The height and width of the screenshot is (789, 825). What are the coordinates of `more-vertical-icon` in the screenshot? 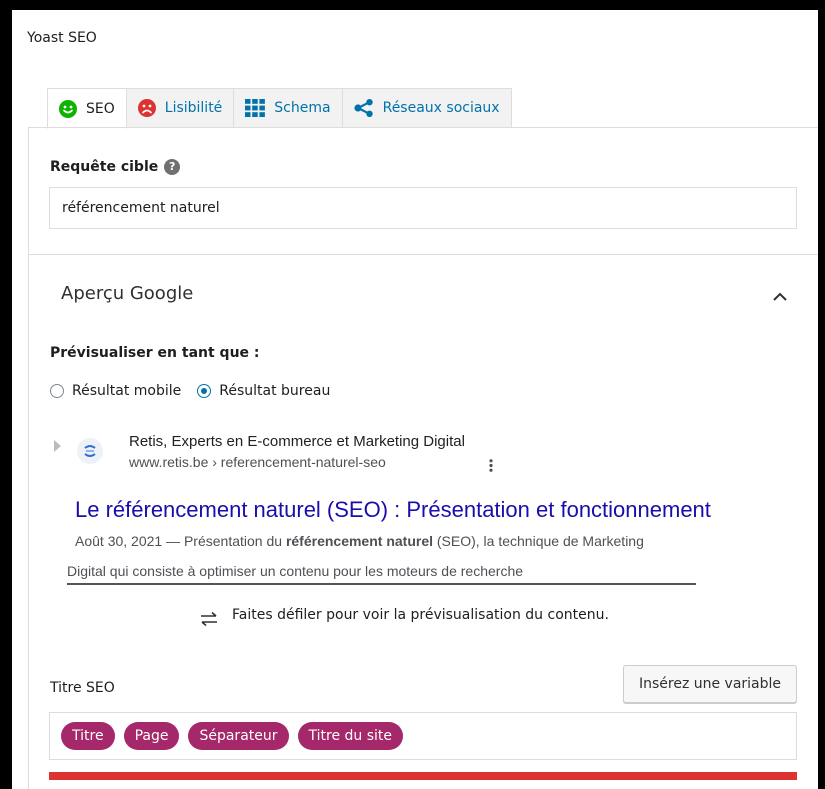 It's located at (491, 466).